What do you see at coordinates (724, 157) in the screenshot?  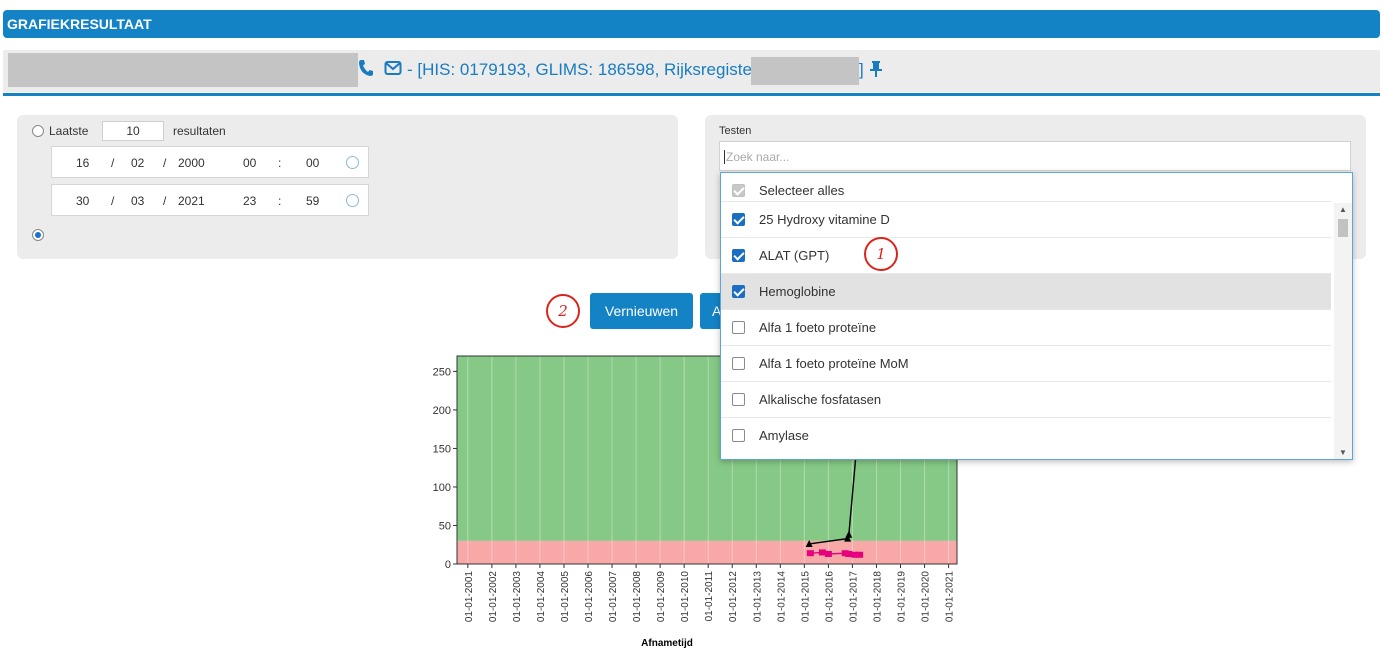 I see `text-cursor` at bounding box center [724, 157].